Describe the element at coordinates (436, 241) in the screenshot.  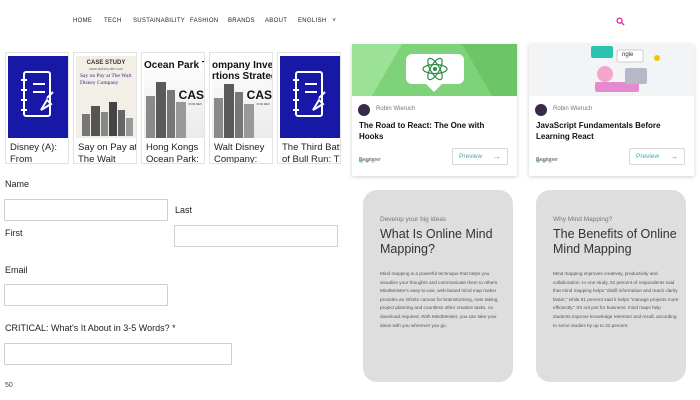
I see `card-heading: What Is Online Mind Mapping?` at that location.